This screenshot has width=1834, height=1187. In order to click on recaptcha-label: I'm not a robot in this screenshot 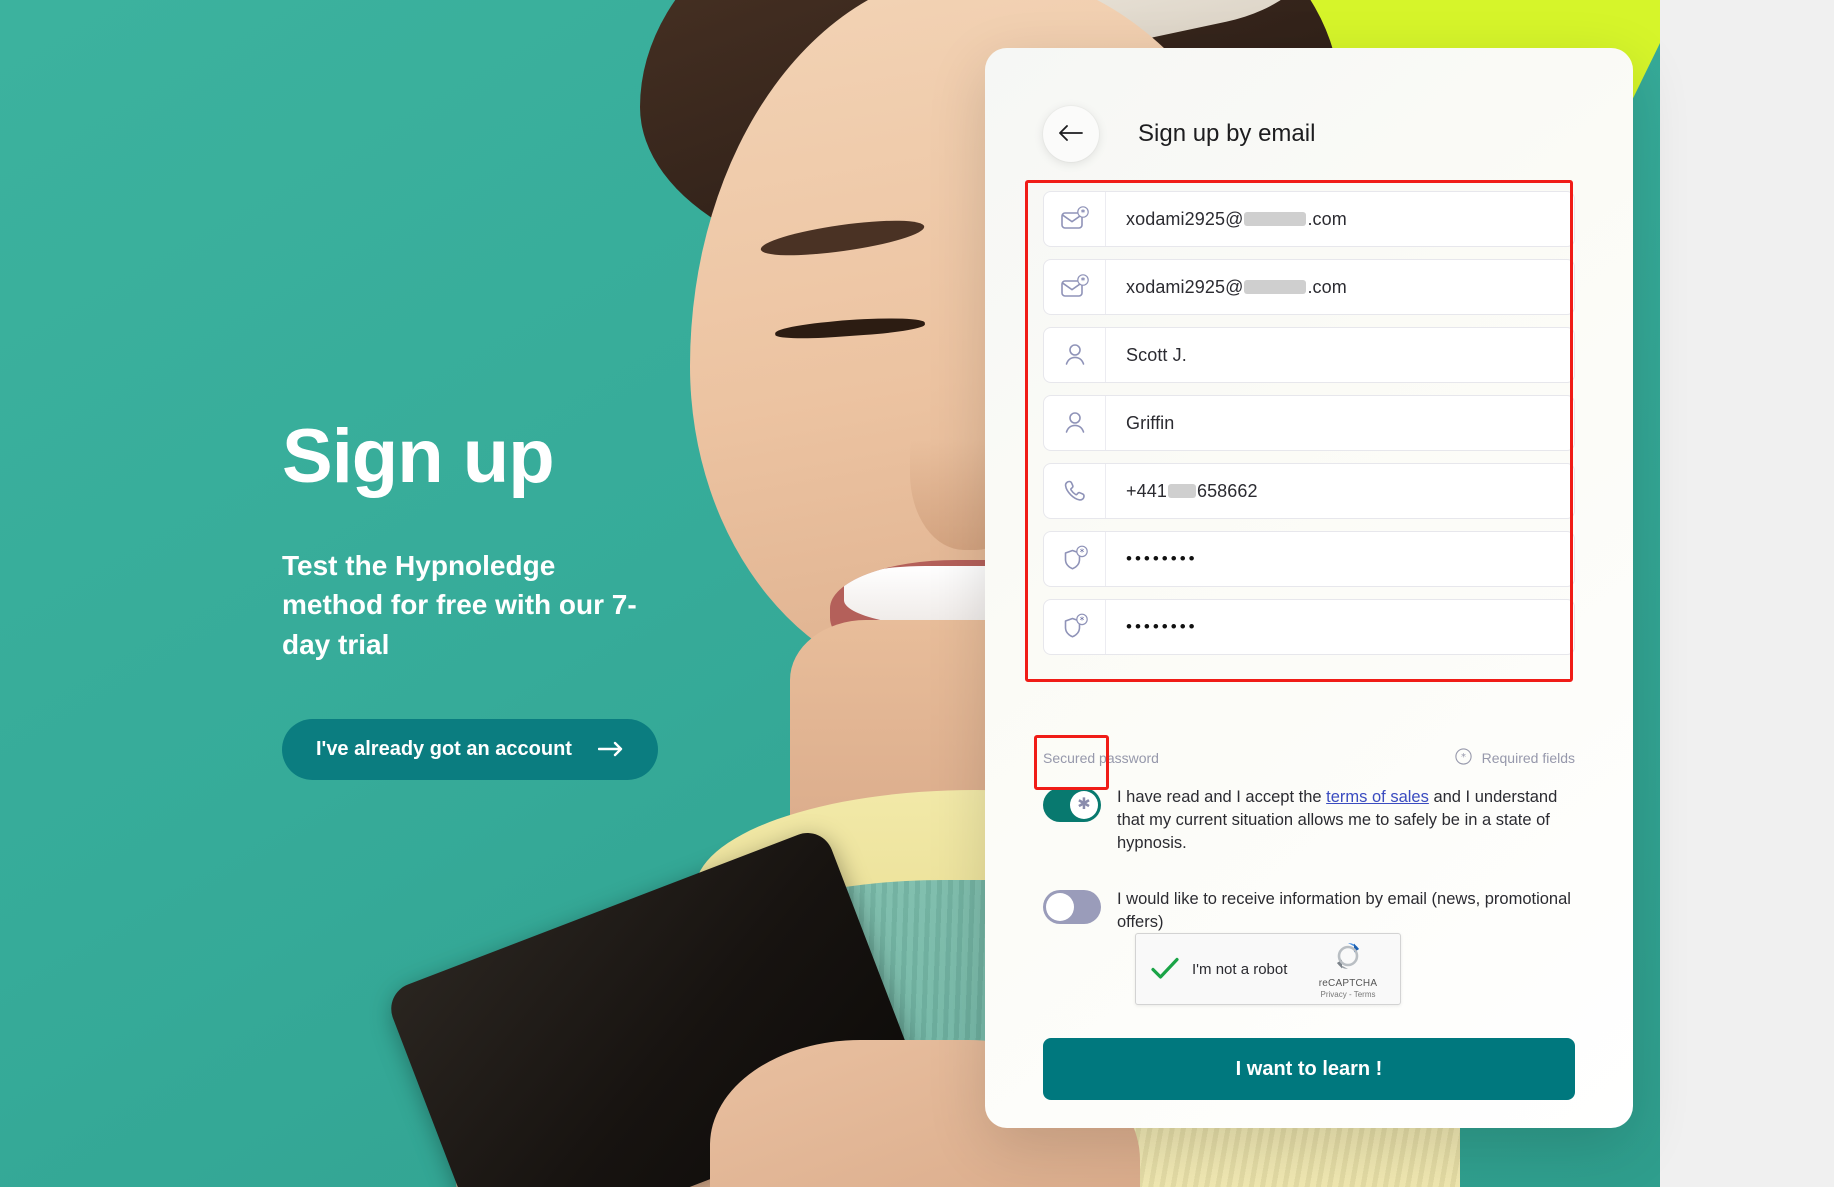, I will do `click(1240, 969)`.